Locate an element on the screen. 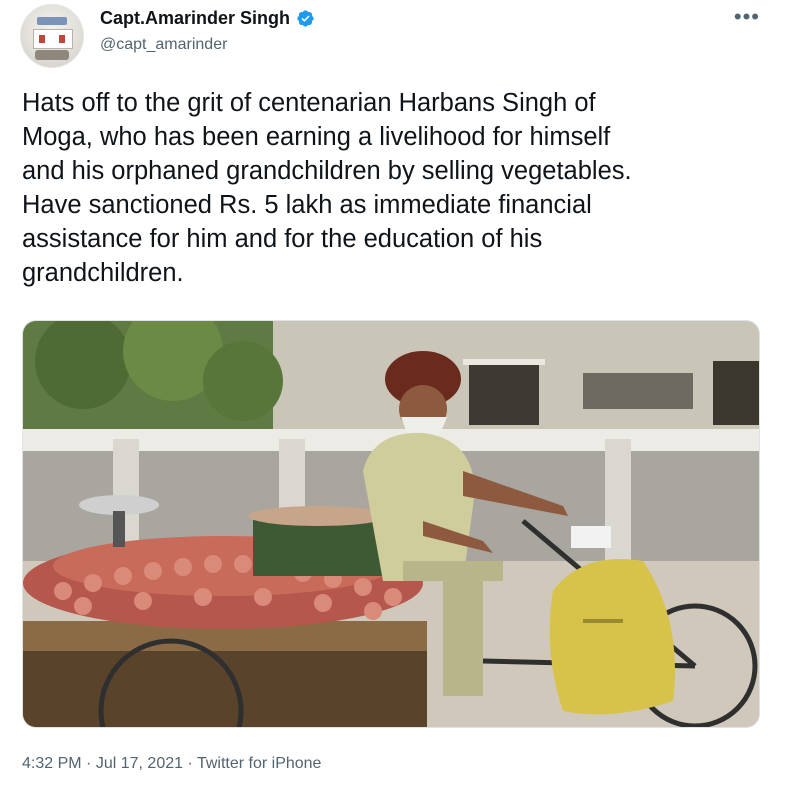 The width and height of the screenshot is (800, 796). tweet-date: Jul 17, 2021 is located at coordinates (139, 763).